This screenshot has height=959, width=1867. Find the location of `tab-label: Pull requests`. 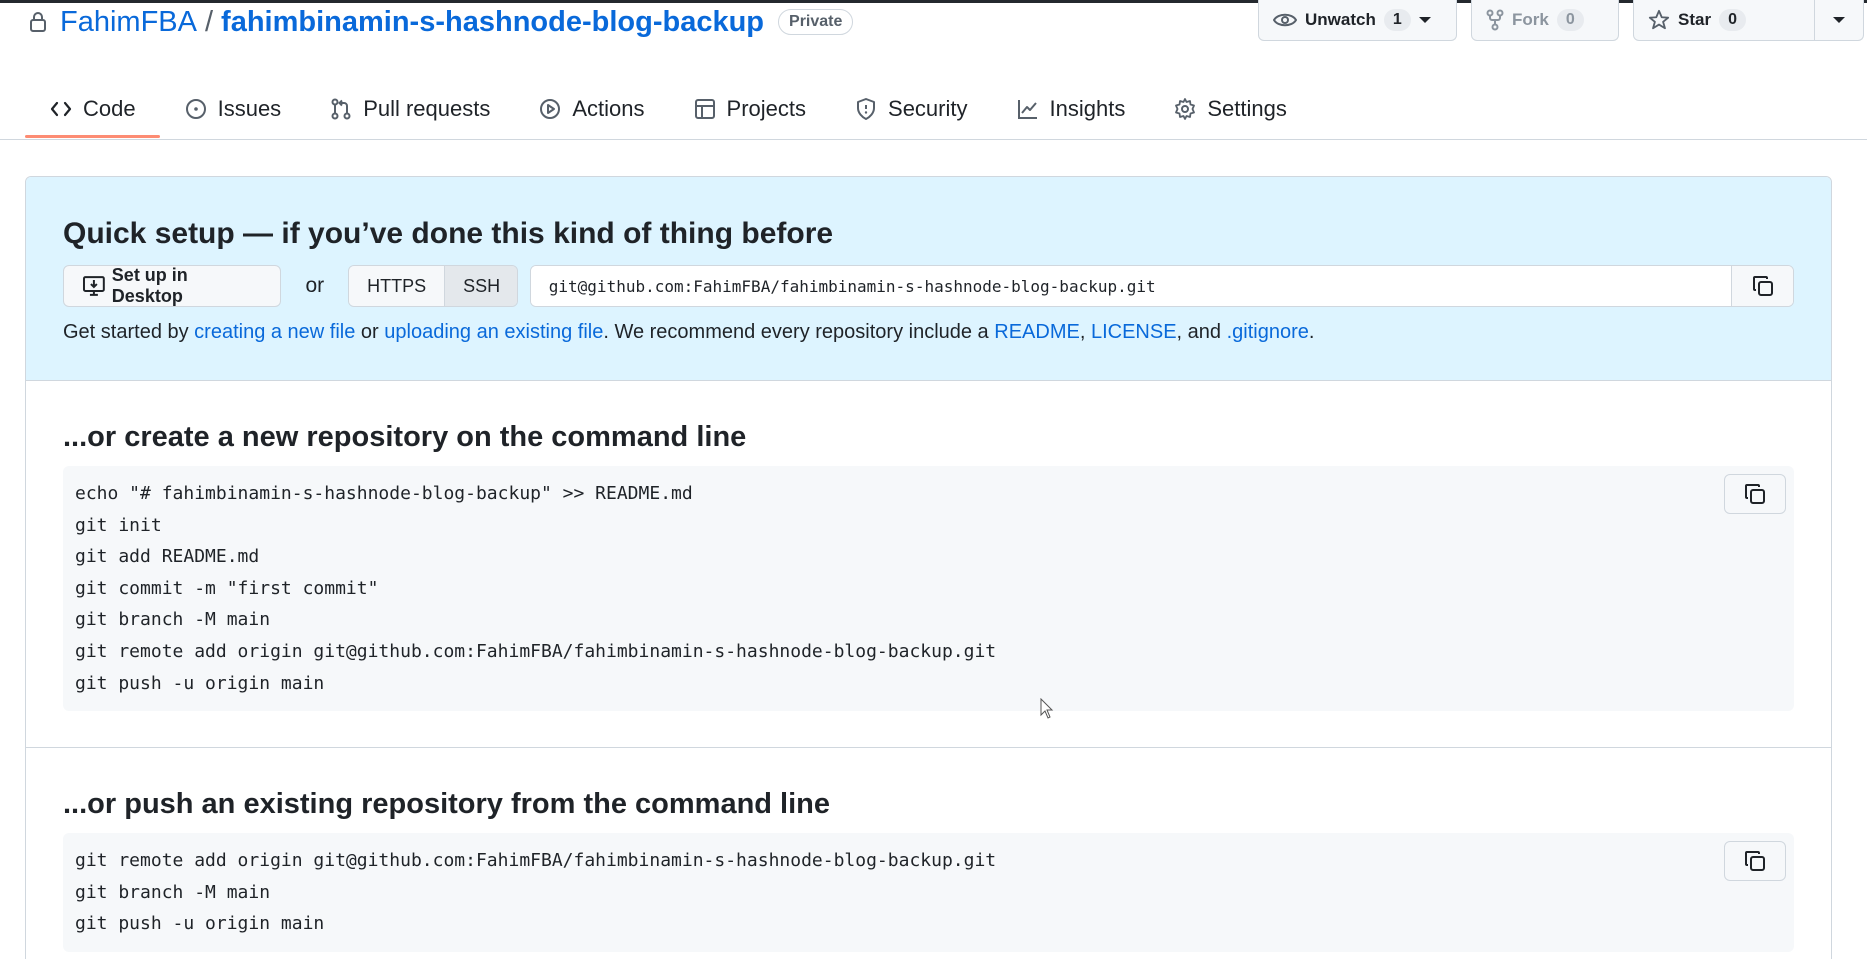

tab-label: Pull requests is located at coordinates (427, 108).